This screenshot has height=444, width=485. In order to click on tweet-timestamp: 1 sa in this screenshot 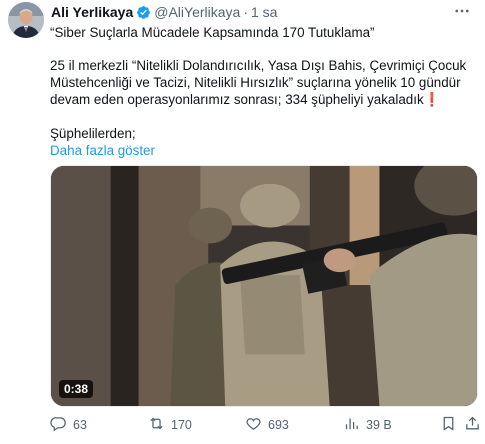, I will do `click(264, 12)`.